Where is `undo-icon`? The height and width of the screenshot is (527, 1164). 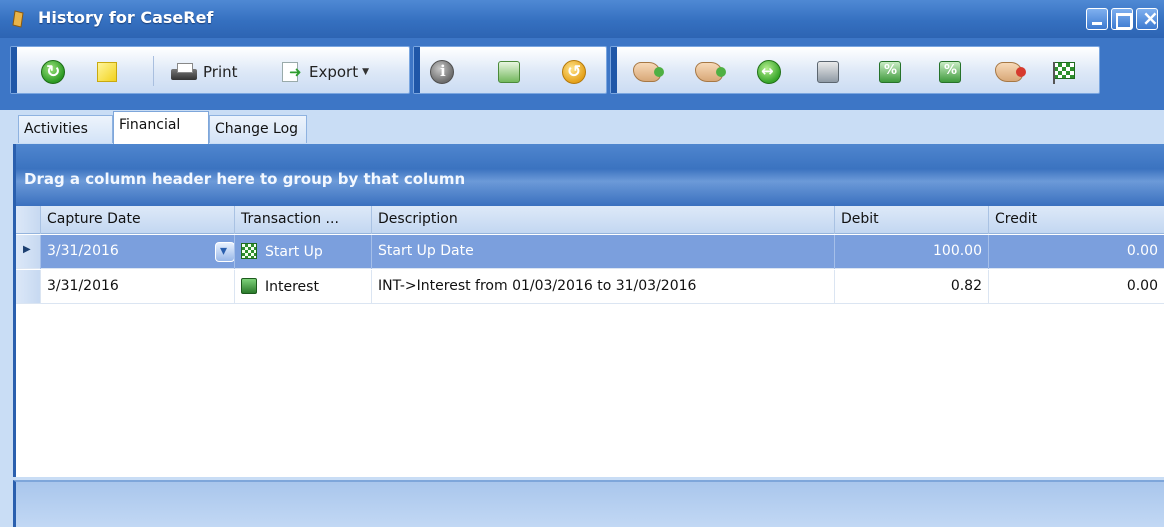
undo-icon is located at coordinates (574, 72).